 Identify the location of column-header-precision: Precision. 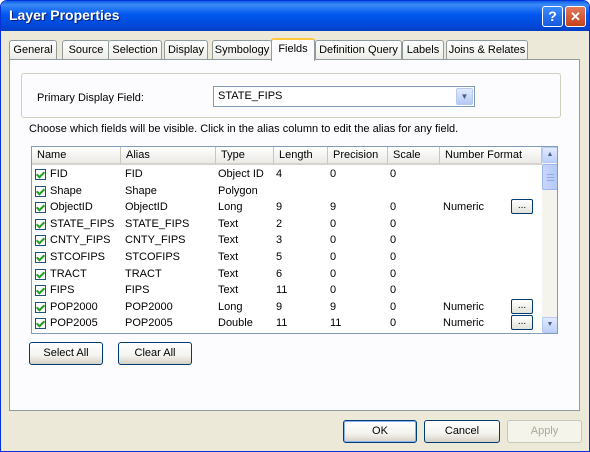
(358, 155).